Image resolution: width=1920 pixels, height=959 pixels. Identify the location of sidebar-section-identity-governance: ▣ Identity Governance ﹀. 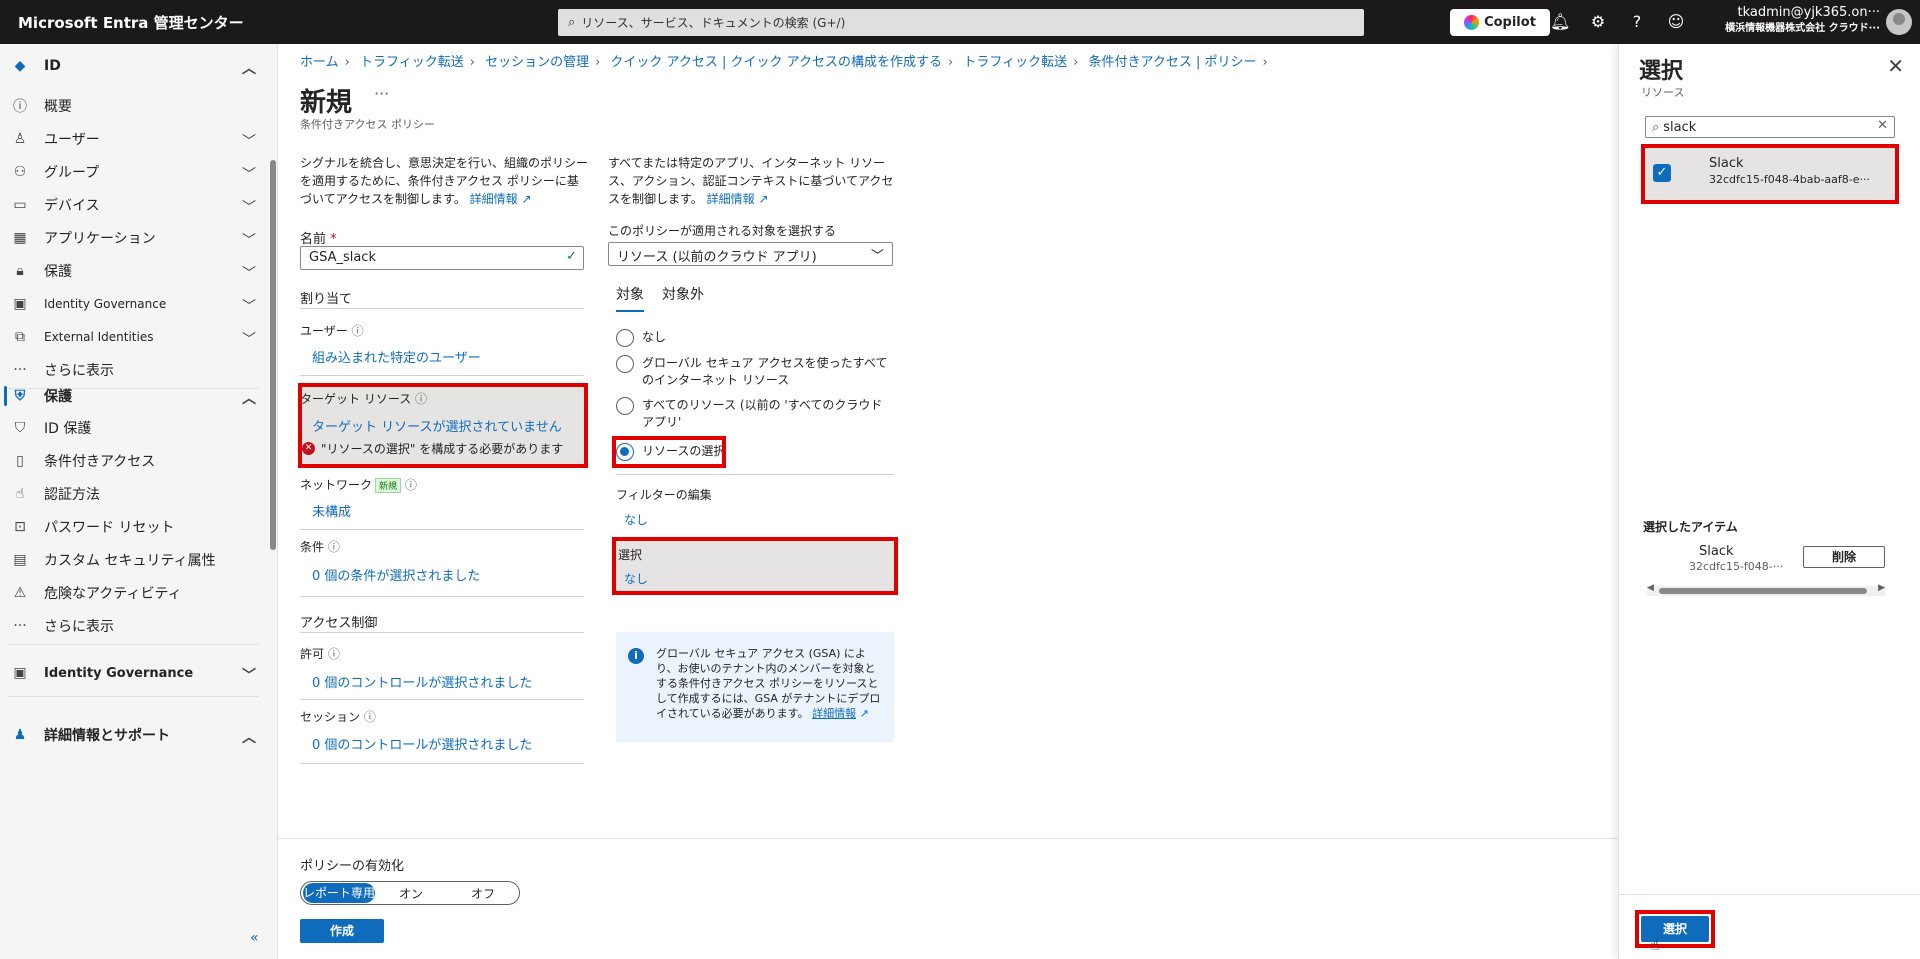
(131, 673).